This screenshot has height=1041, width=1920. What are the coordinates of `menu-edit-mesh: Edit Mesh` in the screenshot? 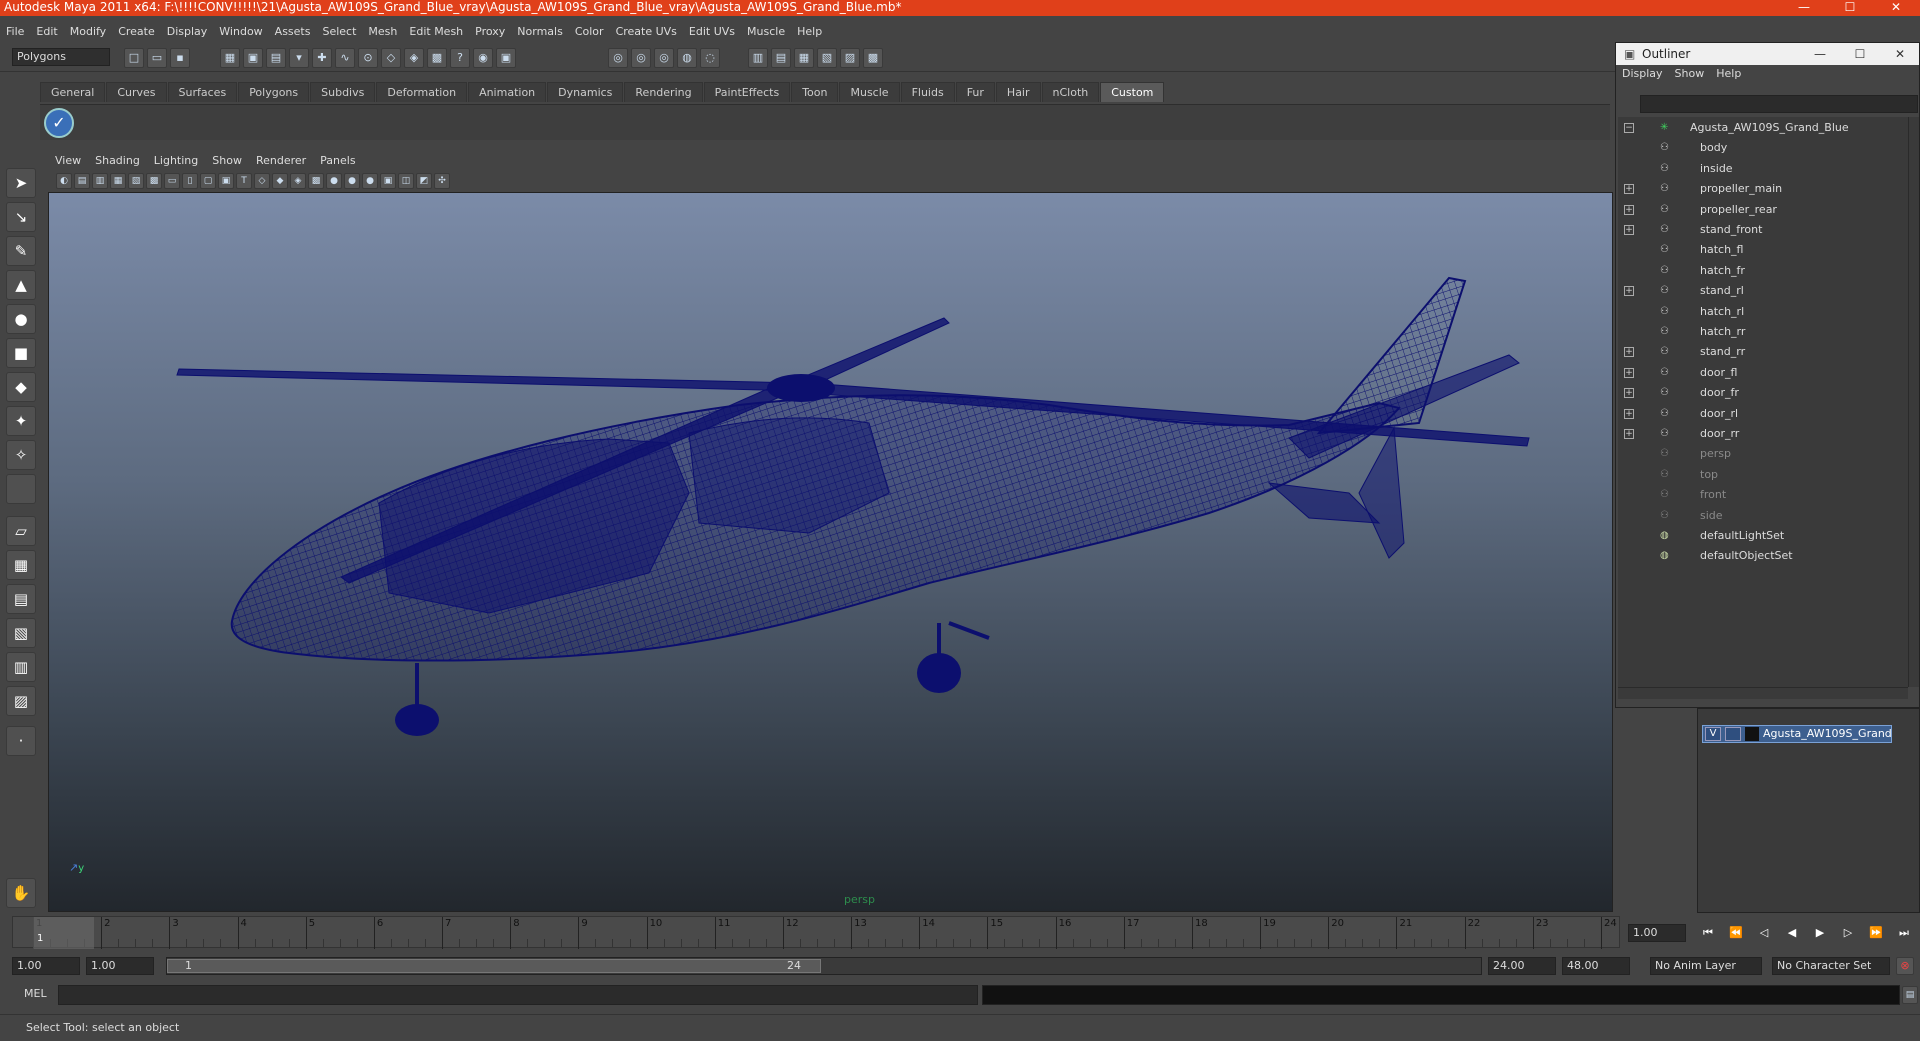 It's located at (436, 32).